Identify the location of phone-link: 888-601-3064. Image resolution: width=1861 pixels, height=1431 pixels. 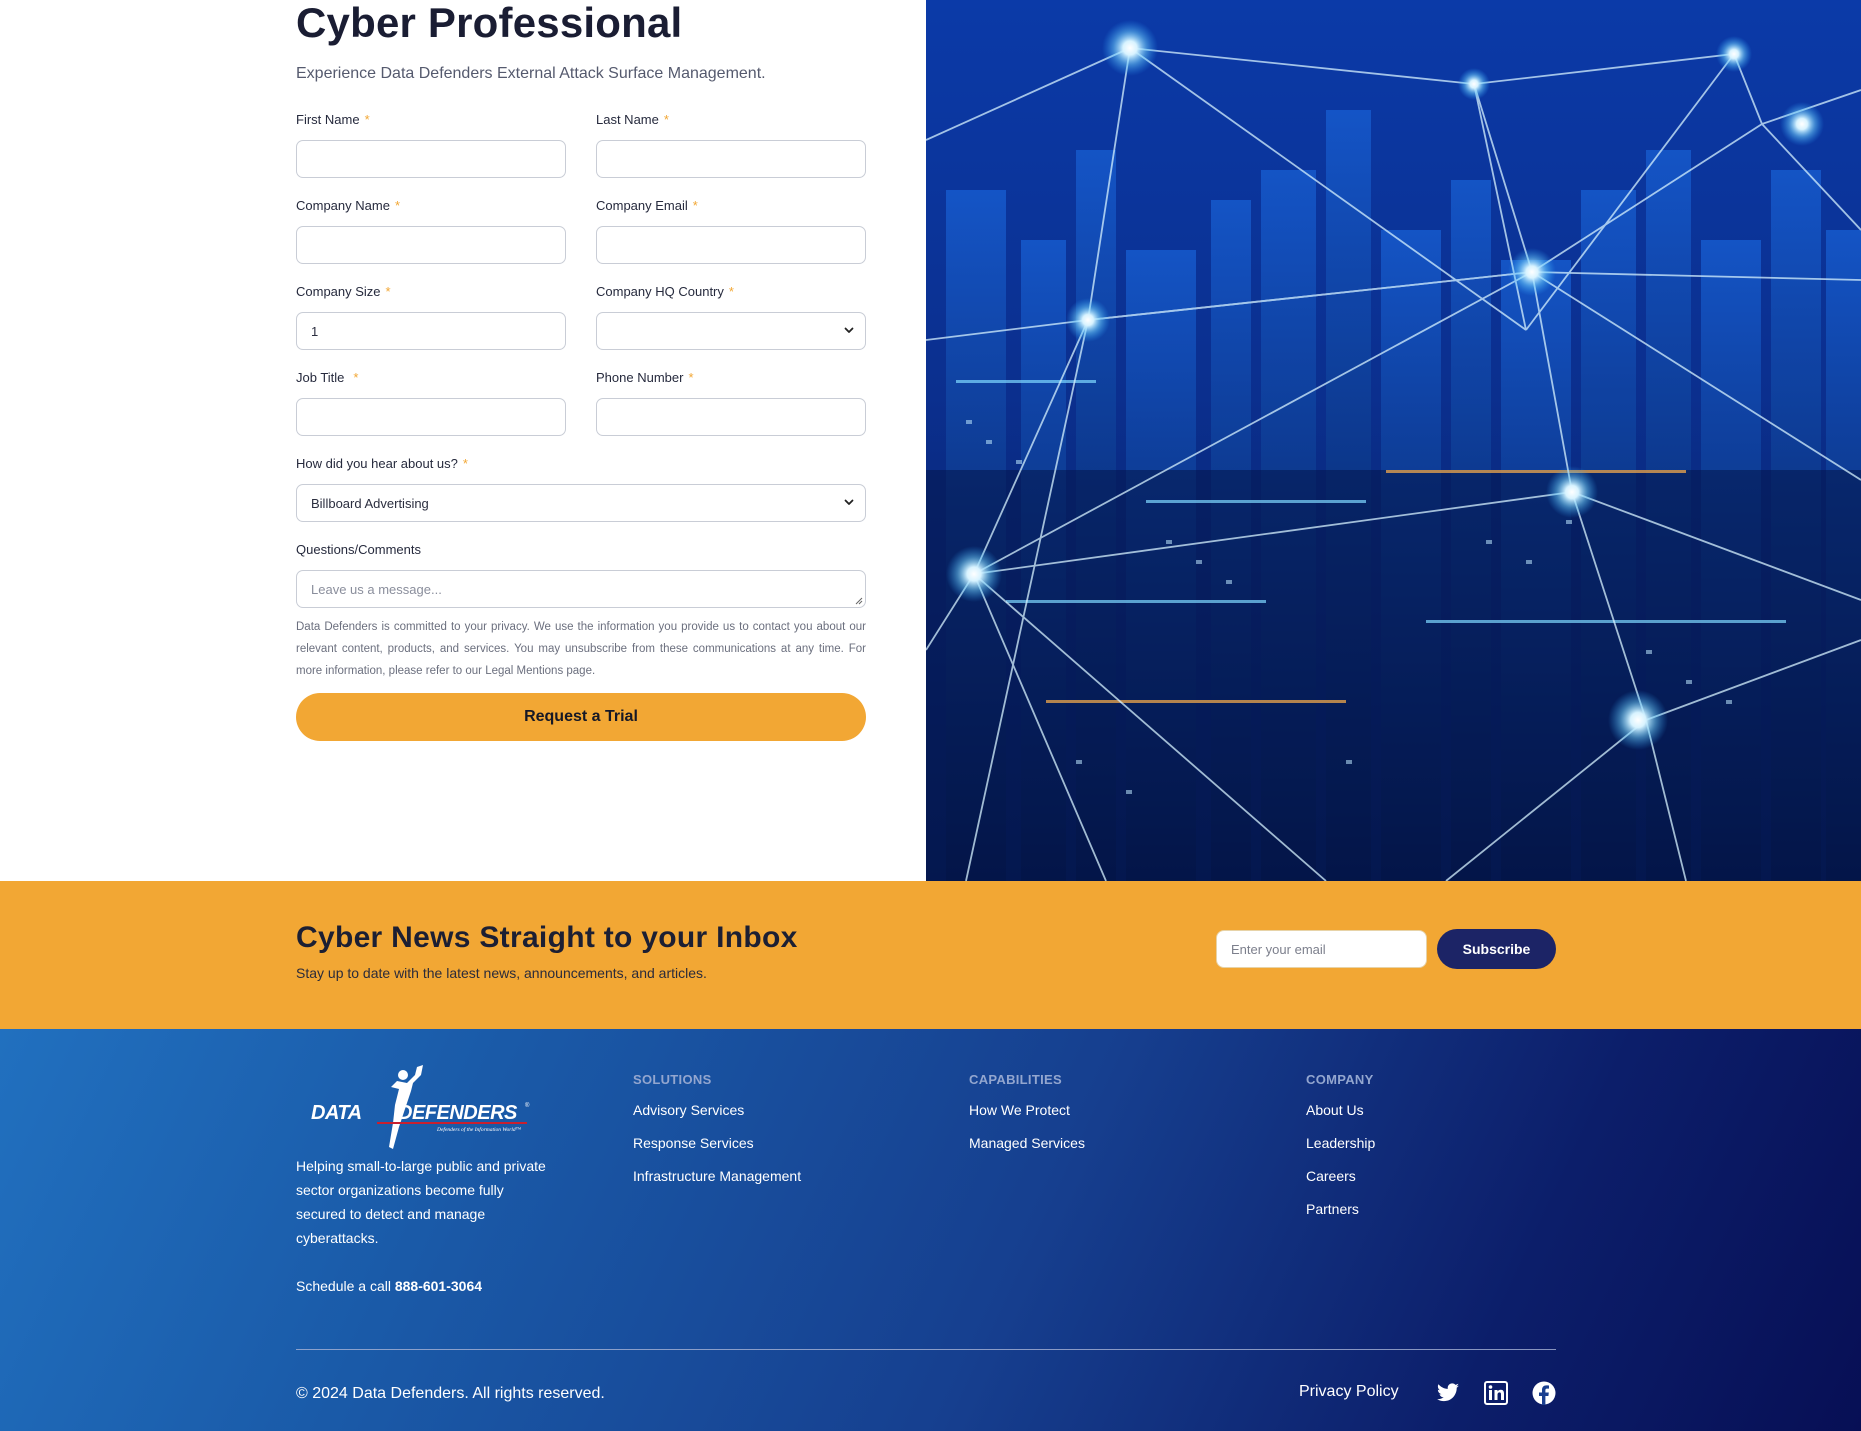
(438, 1286).